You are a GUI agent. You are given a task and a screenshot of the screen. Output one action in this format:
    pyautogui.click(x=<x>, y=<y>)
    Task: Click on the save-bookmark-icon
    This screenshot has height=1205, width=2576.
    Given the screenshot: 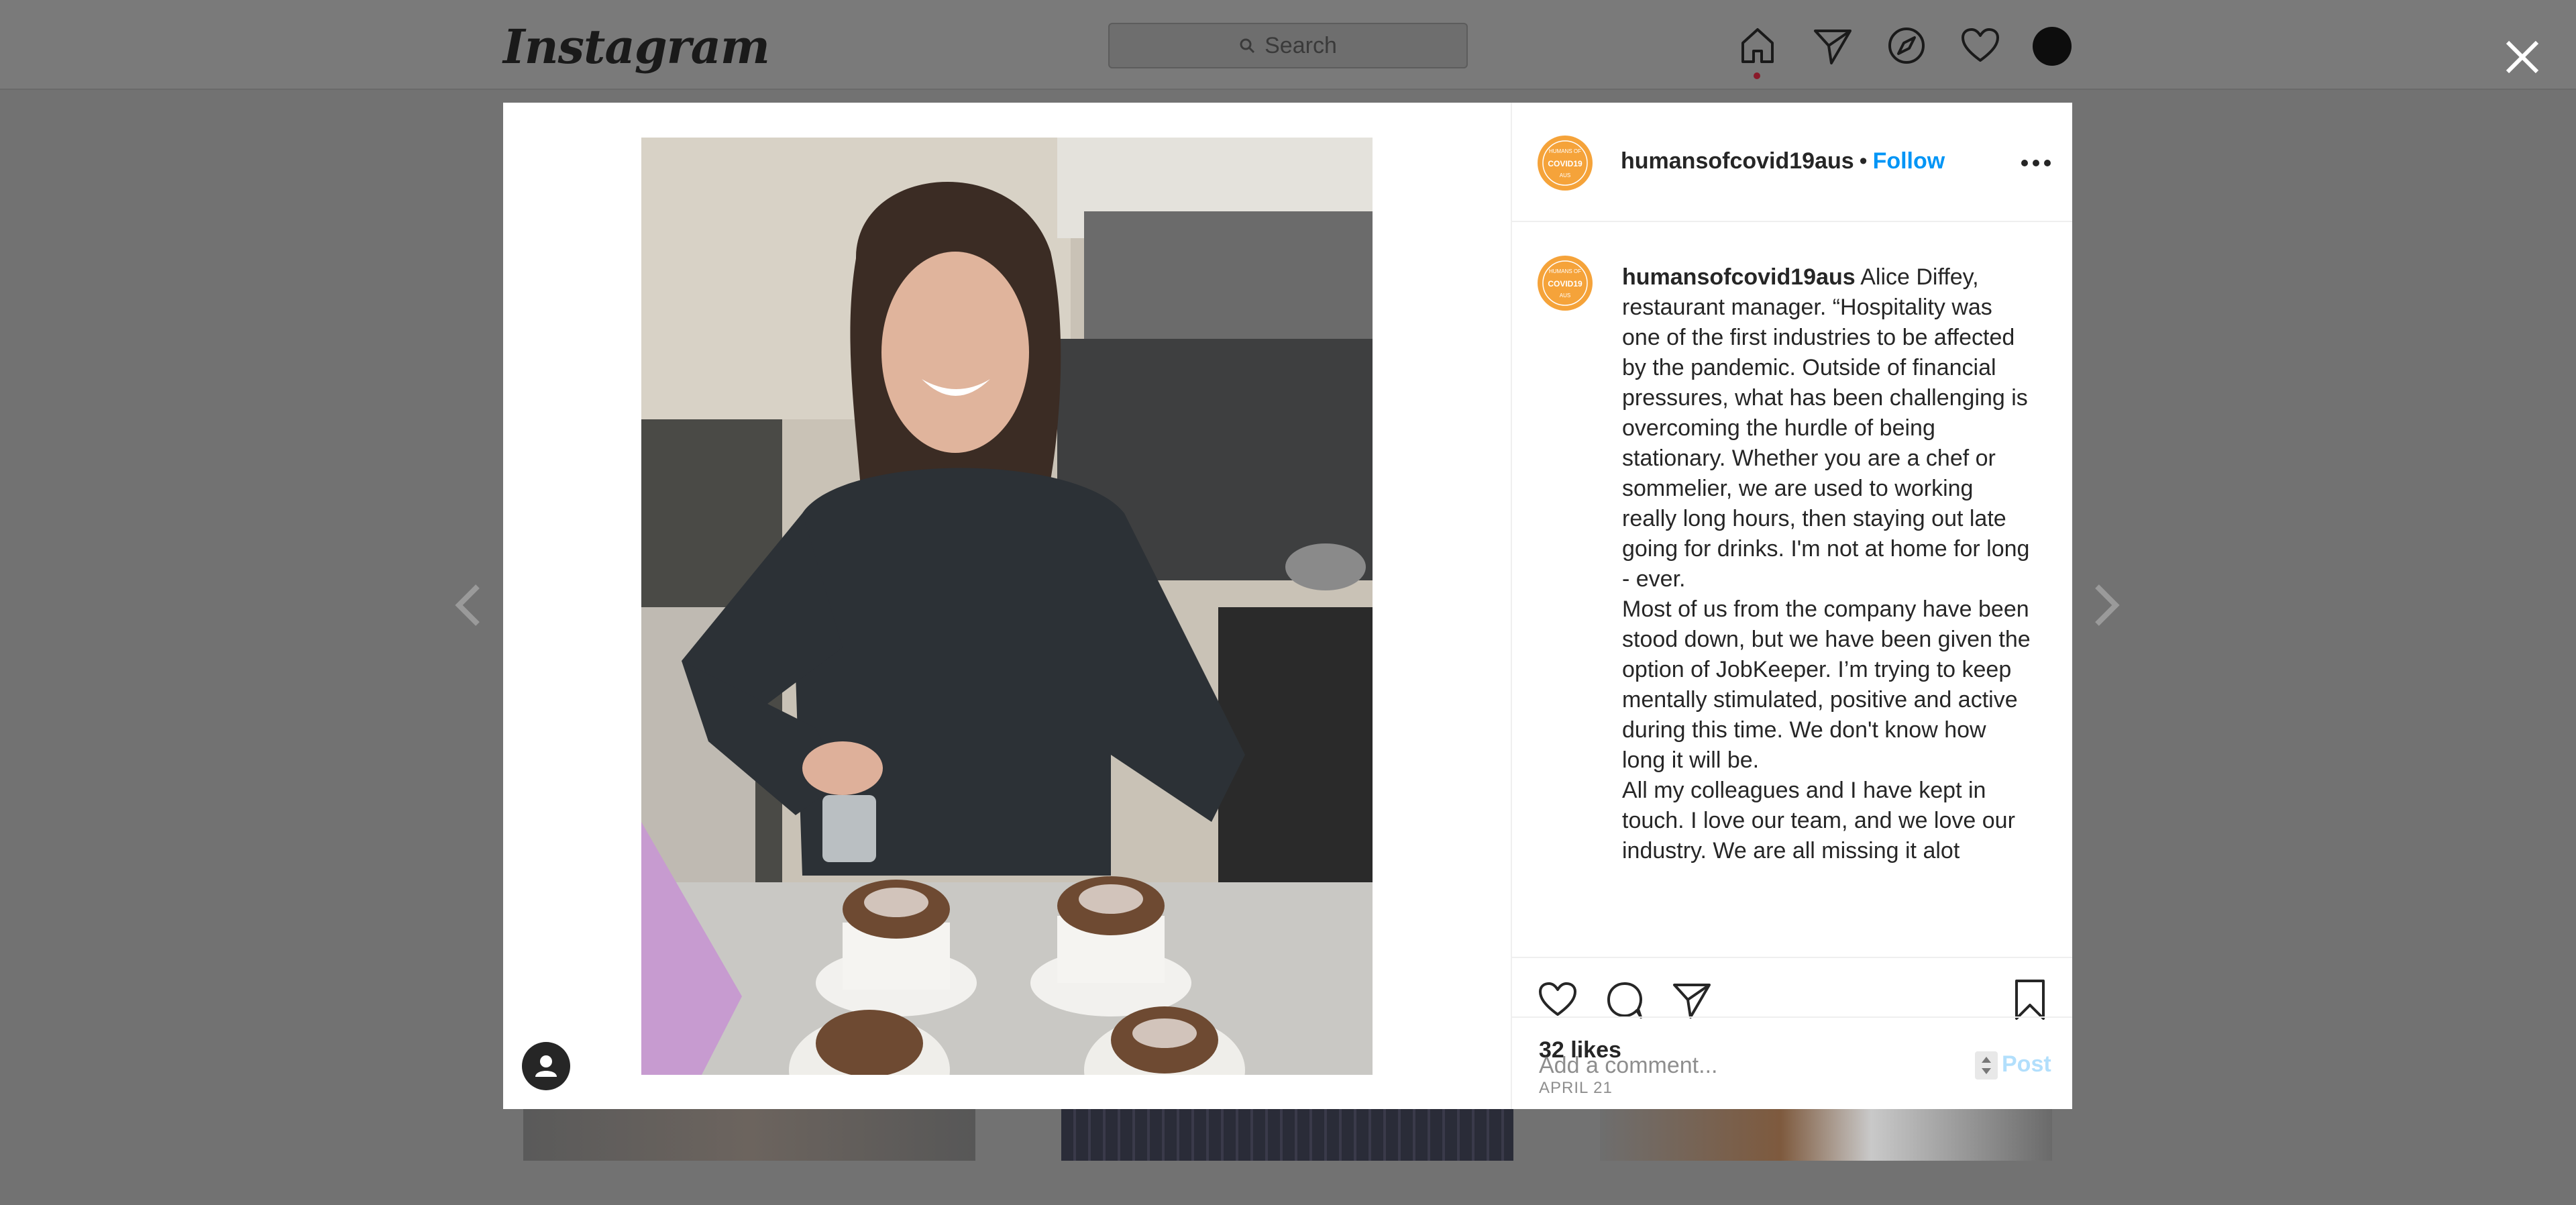 What is the action you would take?
    pyautogui.click(x=2029, y=999)
    